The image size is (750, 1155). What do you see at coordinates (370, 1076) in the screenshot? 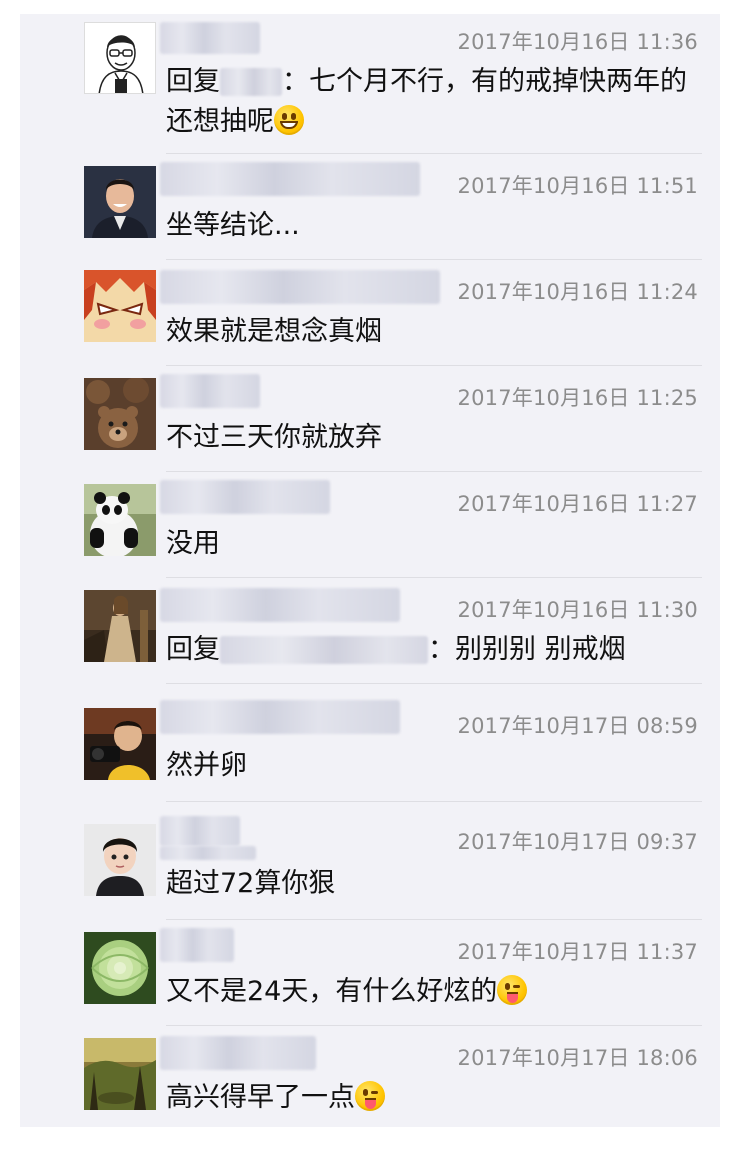
I see `comment-item: 2017年10月17日 18:06 高兴得早了一点` at bounding box center [370, 1076].